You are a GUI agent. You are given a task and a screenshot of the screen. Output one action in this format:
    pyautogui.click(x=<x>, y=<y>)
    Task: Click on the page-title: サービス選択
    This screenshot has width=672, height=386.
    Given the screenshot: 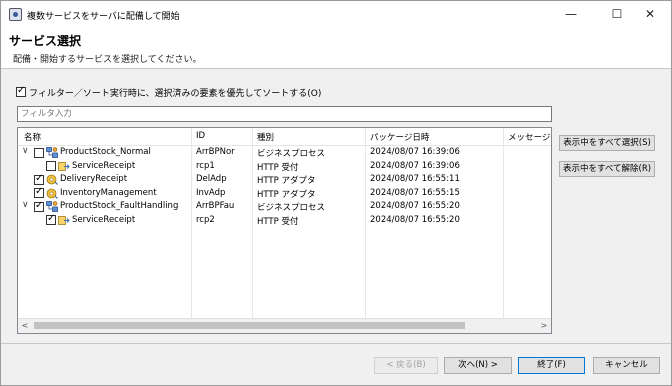 What is the action you would take?
    pyautogui.click(x=45, y=41)
    